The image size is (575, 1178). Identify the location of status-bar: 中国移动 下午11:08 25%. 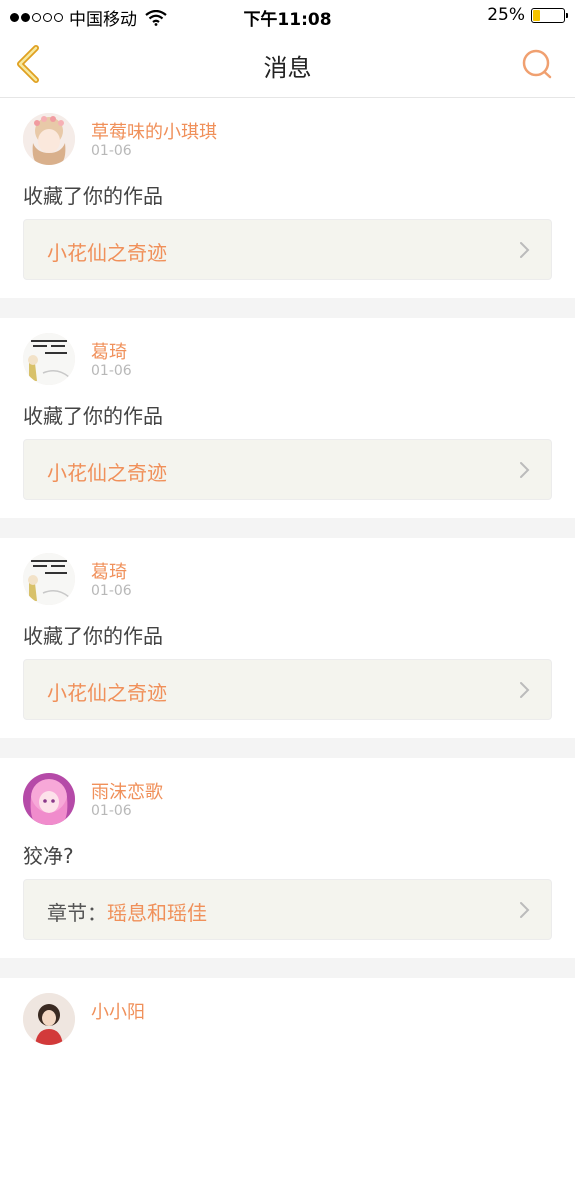
(287, 16).